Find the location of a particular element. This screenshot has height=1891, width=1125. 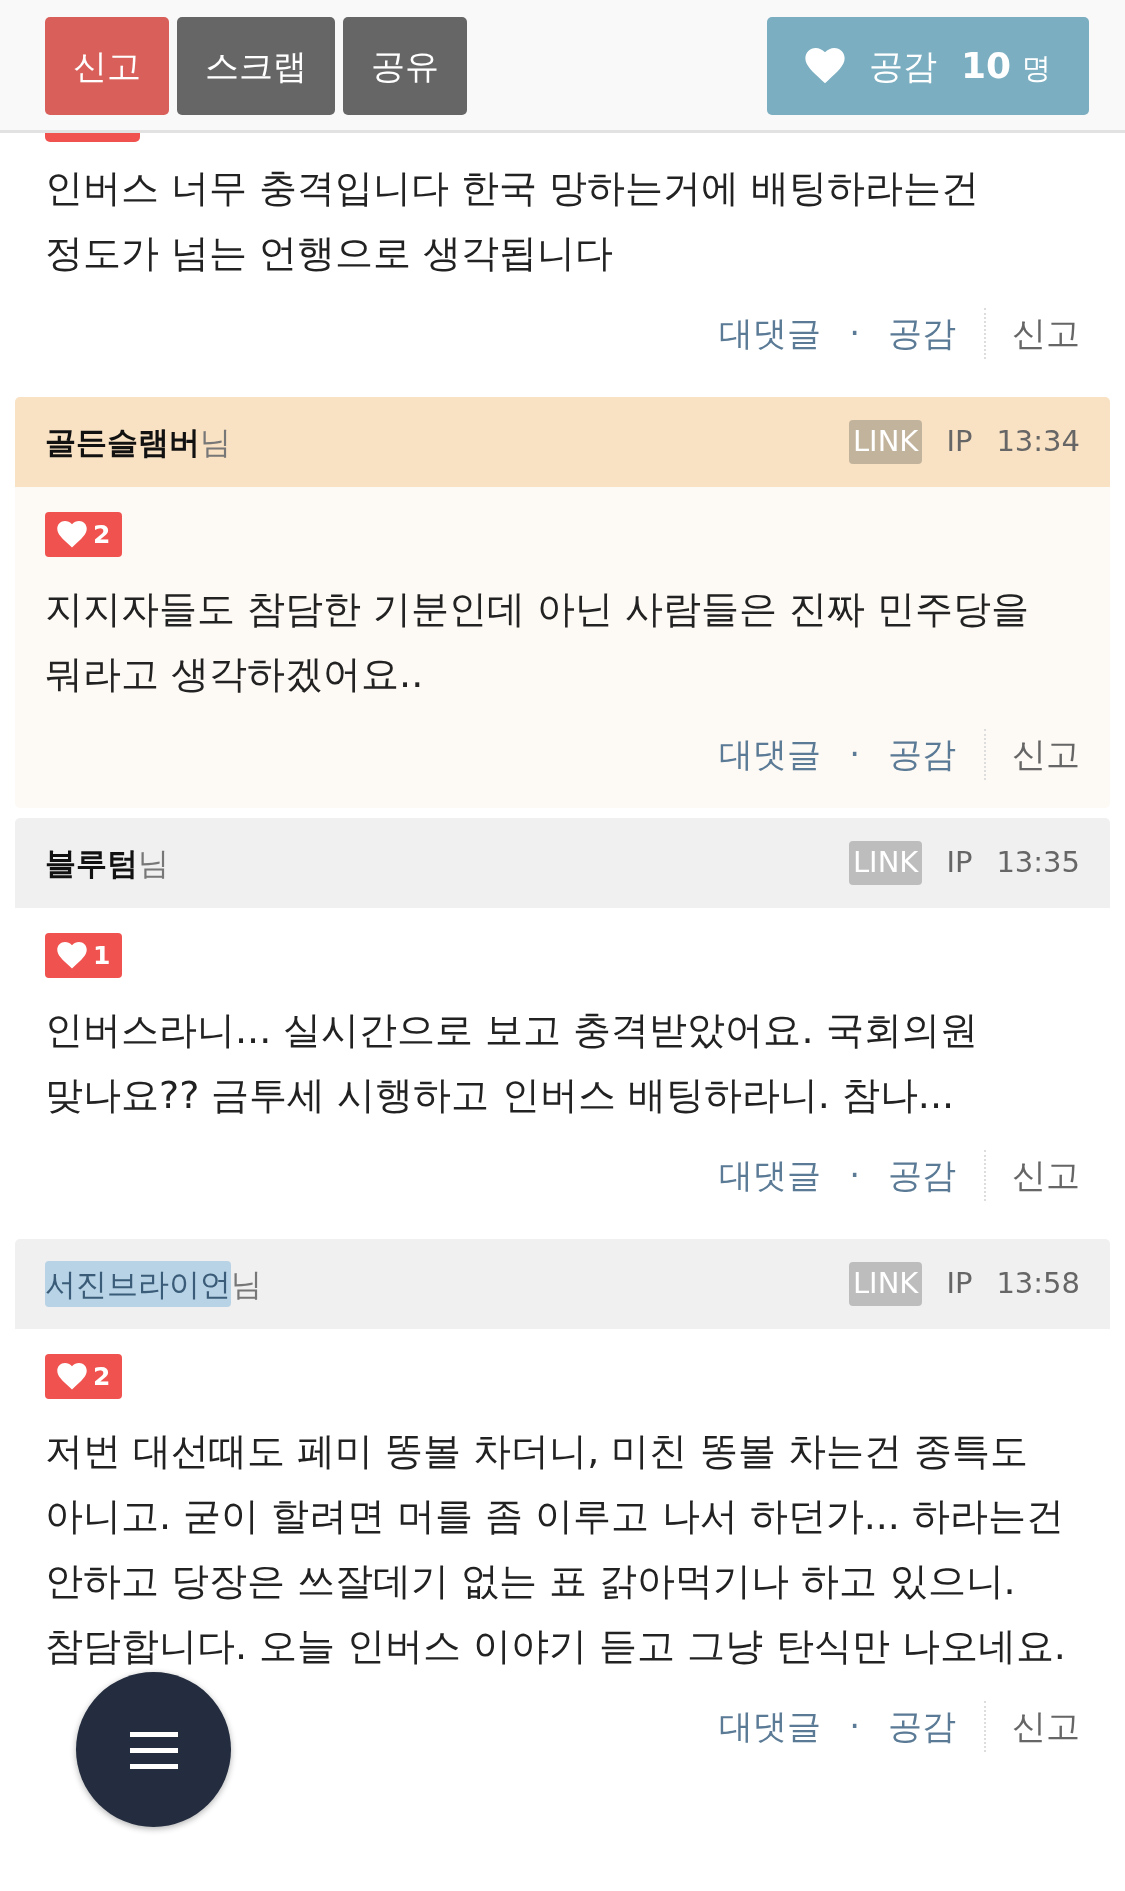

like-button: 공감 10 명 is located at coordinates (928, 66).